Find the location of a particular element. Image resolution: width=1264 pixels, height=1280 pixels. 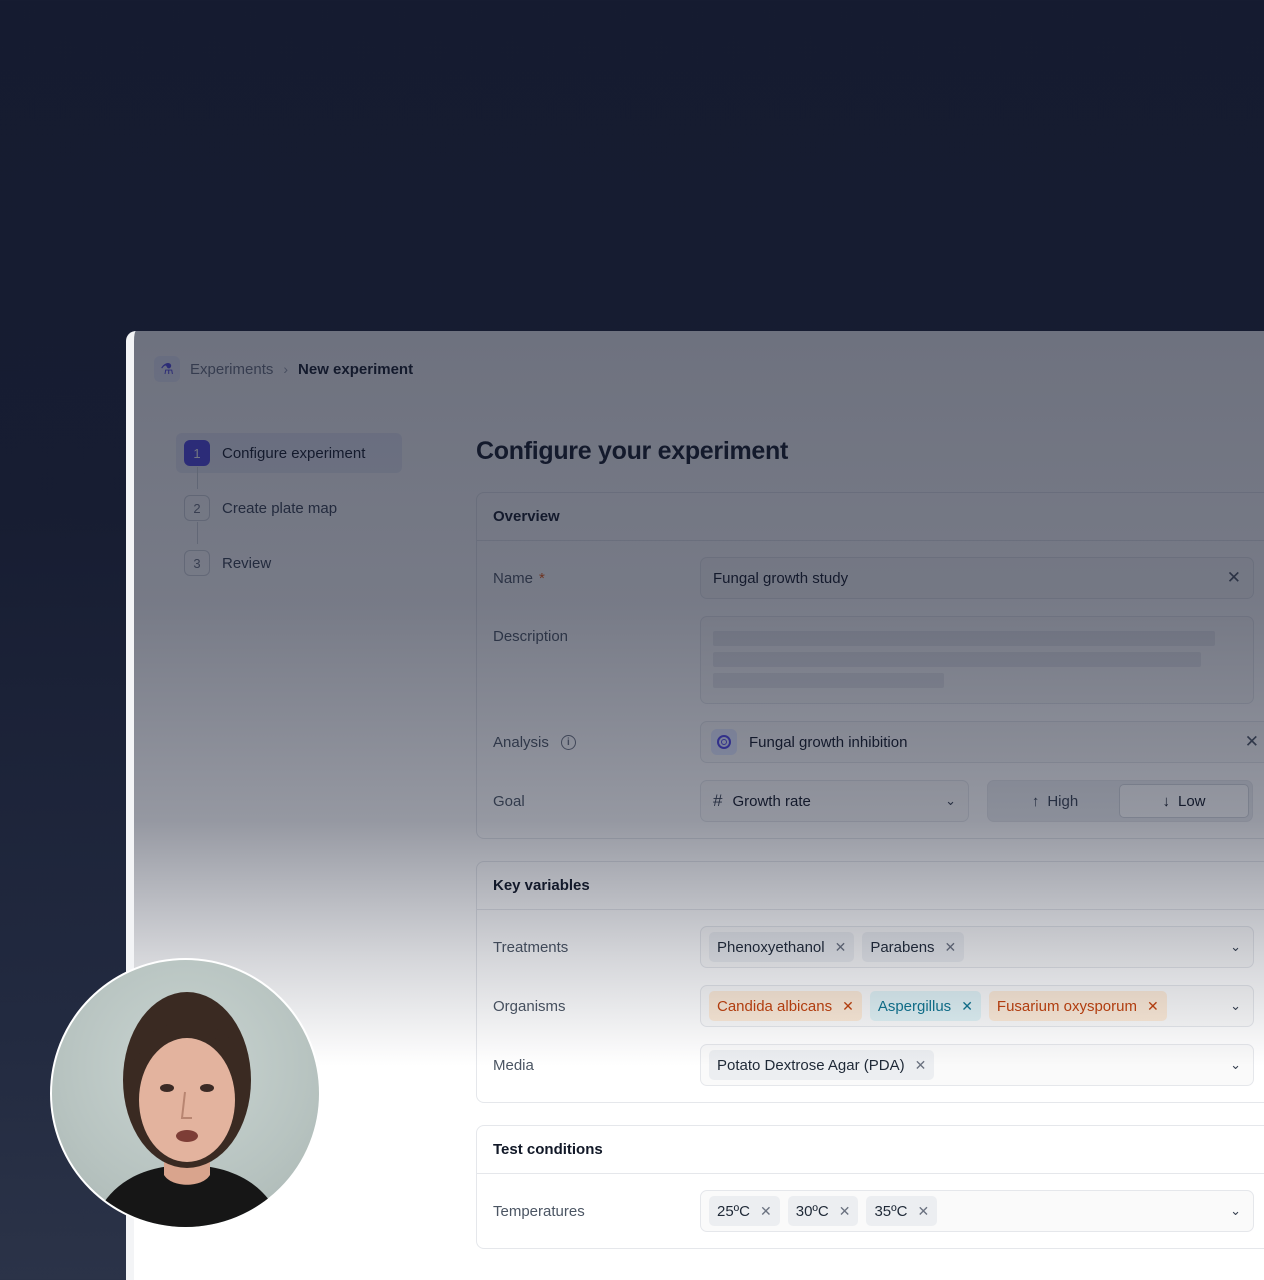

goal-high-button: ↑ High is located at coordinates (1055, 801).